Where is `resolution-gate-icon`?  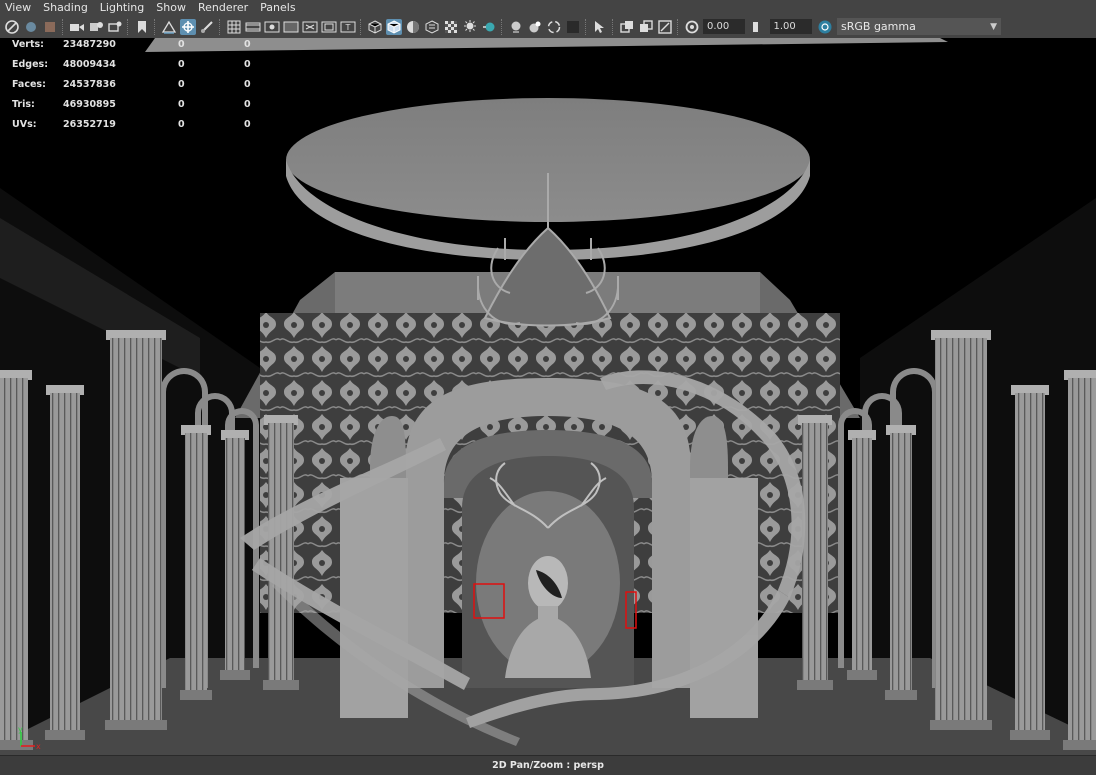
resolution-gate-icon is located at coordinates (272, 27).